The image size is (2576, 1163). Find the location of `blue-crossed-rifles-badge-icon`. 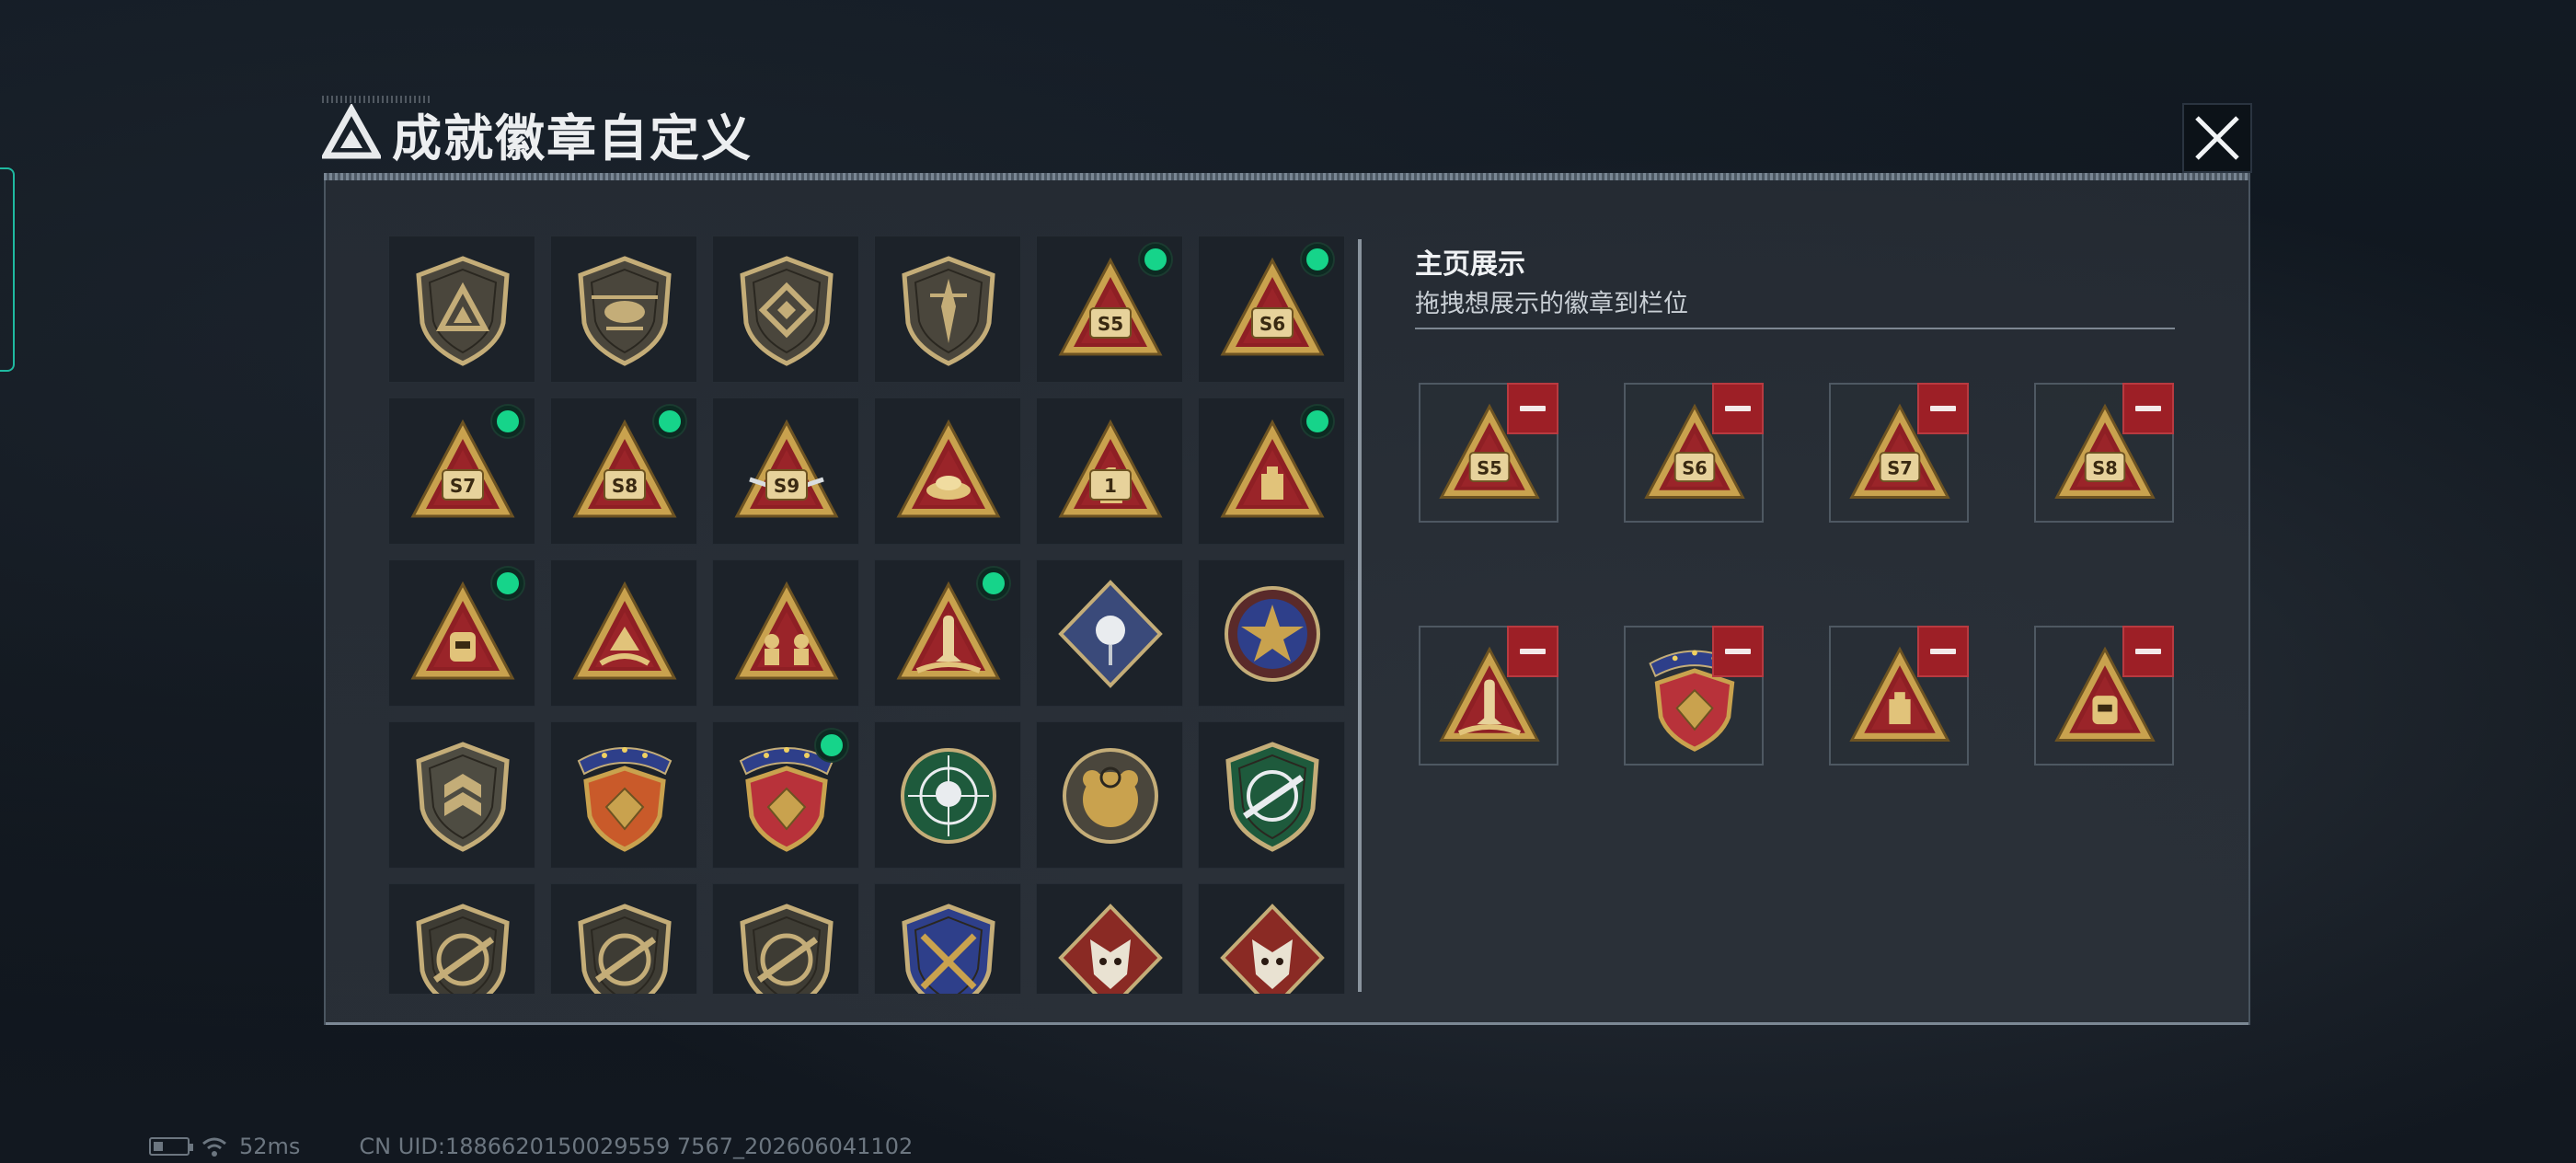

blue-crossed-rifles-badge-icon is located at coordinates (949, 949).